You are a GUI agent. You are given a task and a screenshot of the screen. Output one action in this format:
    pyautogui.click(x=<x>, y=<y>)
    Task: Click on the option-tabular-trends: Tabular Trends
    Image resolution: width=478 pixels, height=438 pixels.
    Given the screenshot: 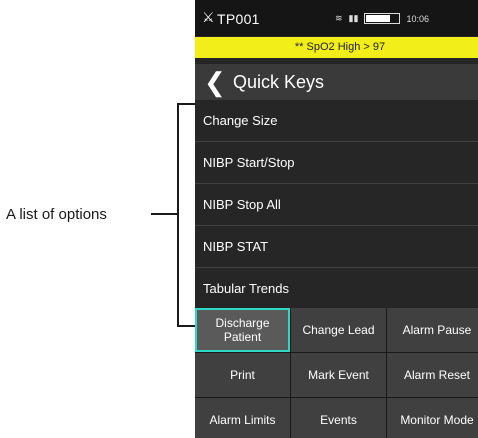 What is the action you would take?
    pyautogui.click(x=336, y=288)
    